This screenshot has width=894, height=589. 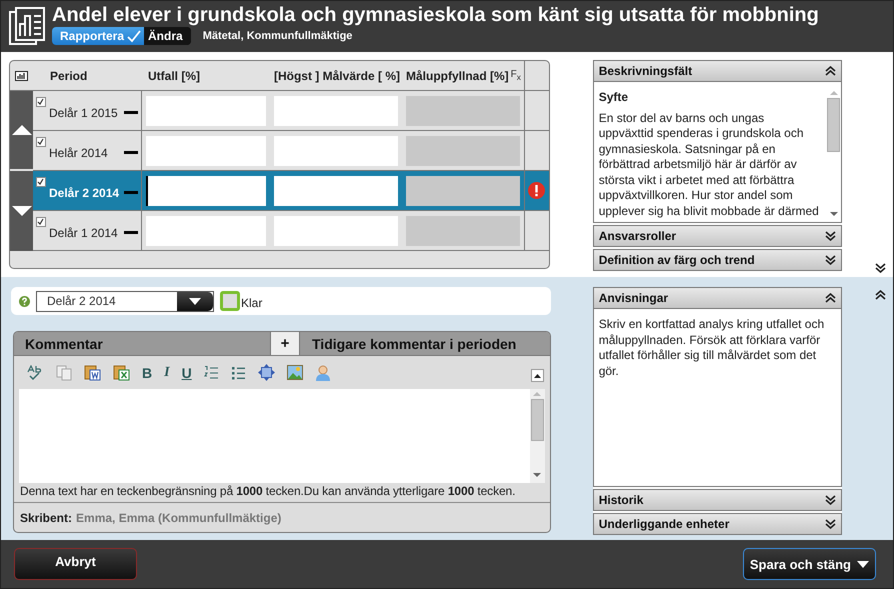 What do you see at coordinates (167, 372) in the screenshot?
I see `format-button: I` at bounding box center [167, 372].